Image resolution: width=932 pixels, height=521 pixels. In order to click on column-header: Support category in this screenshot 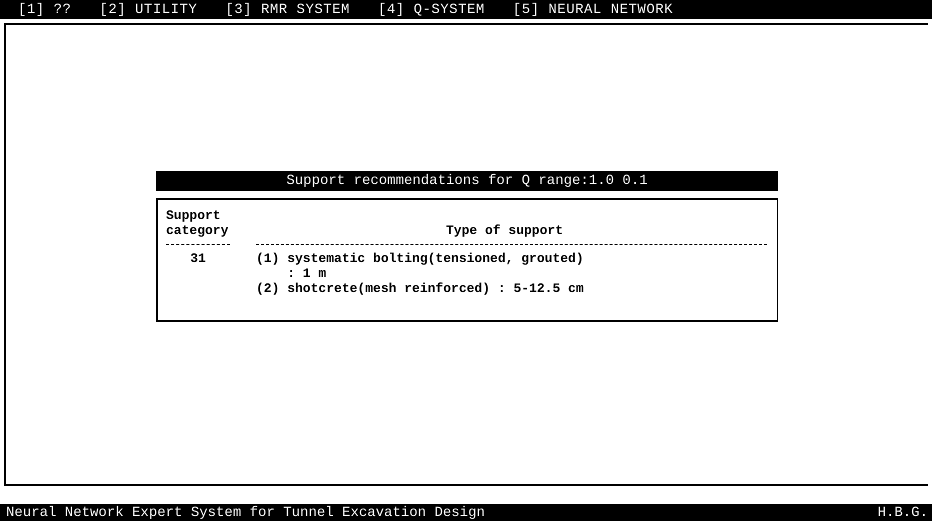, I will do `click(198, 223)`.